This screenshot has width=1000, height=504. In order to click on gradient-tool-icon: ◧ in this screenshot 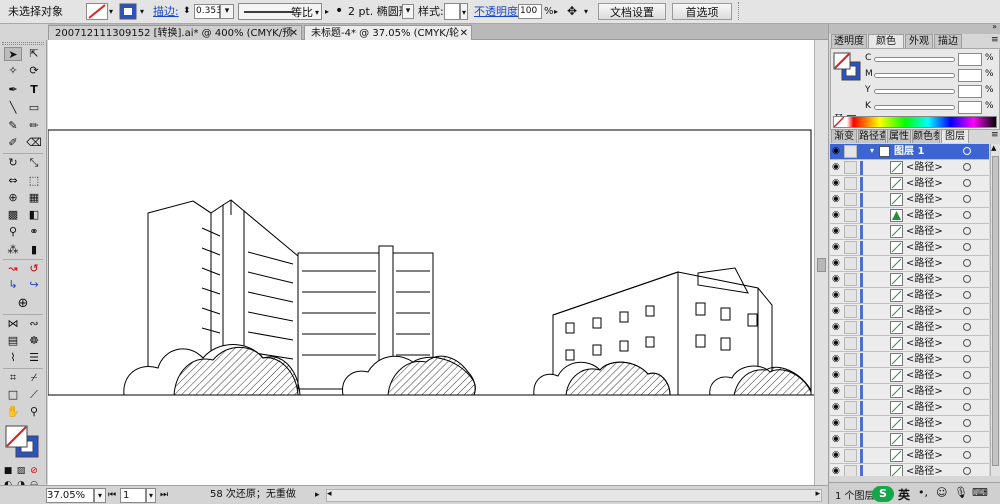, I will do `click(34, 215)`.